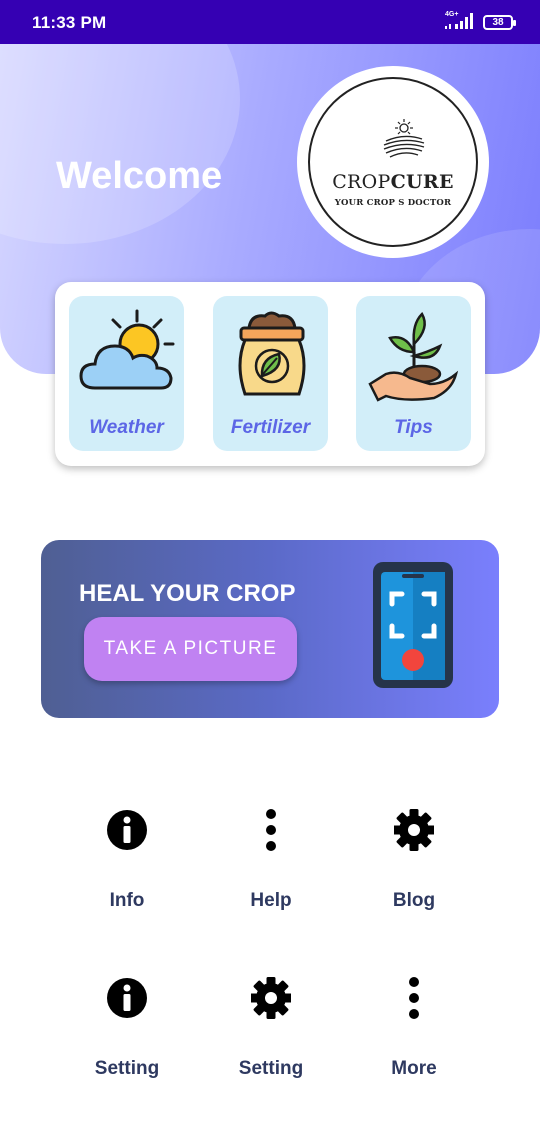  What do you see at coordinates (127, 1031) in the screenshot?
I see `menu-item-setting: Setting` at bounding box center [127, 1031].